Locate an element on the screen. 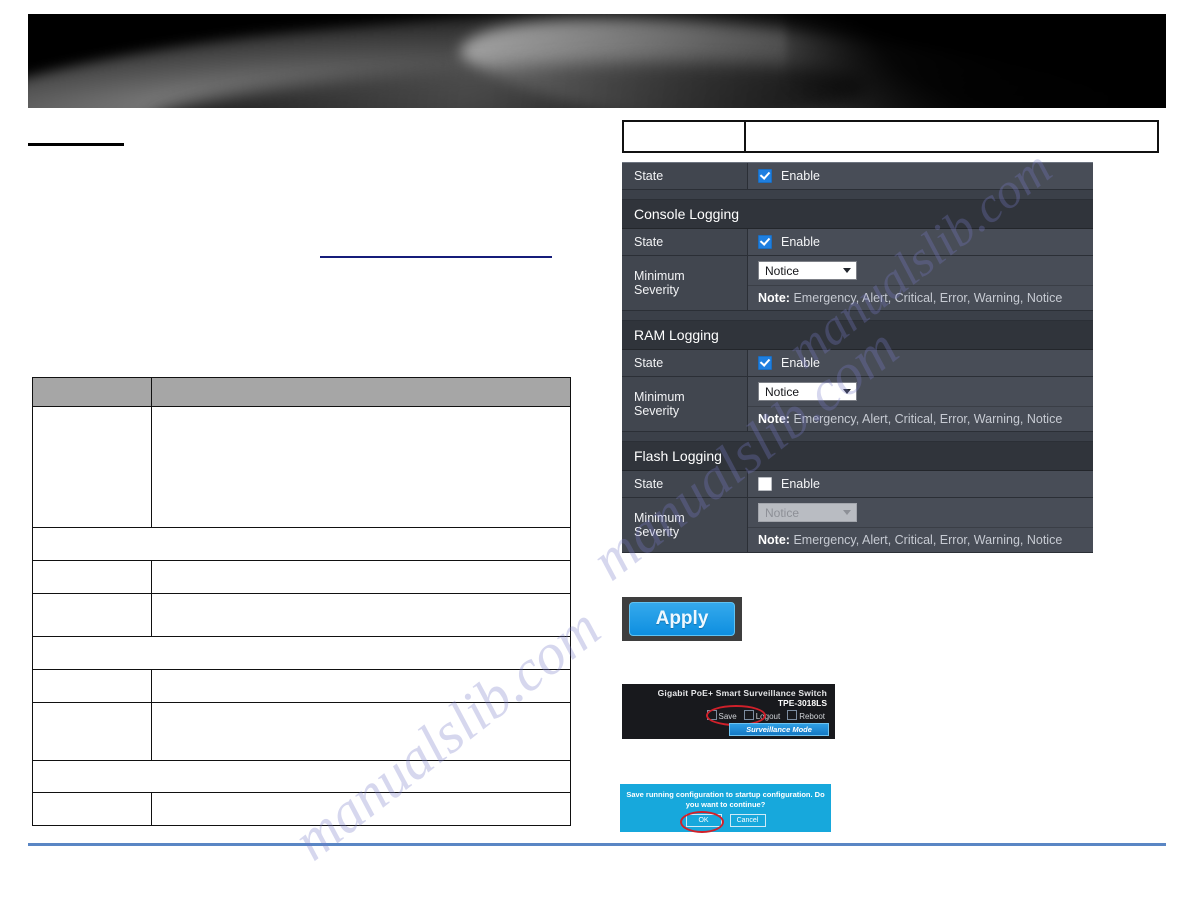  console-logging-state-row: State Enable is located at coordinates (857, 242).